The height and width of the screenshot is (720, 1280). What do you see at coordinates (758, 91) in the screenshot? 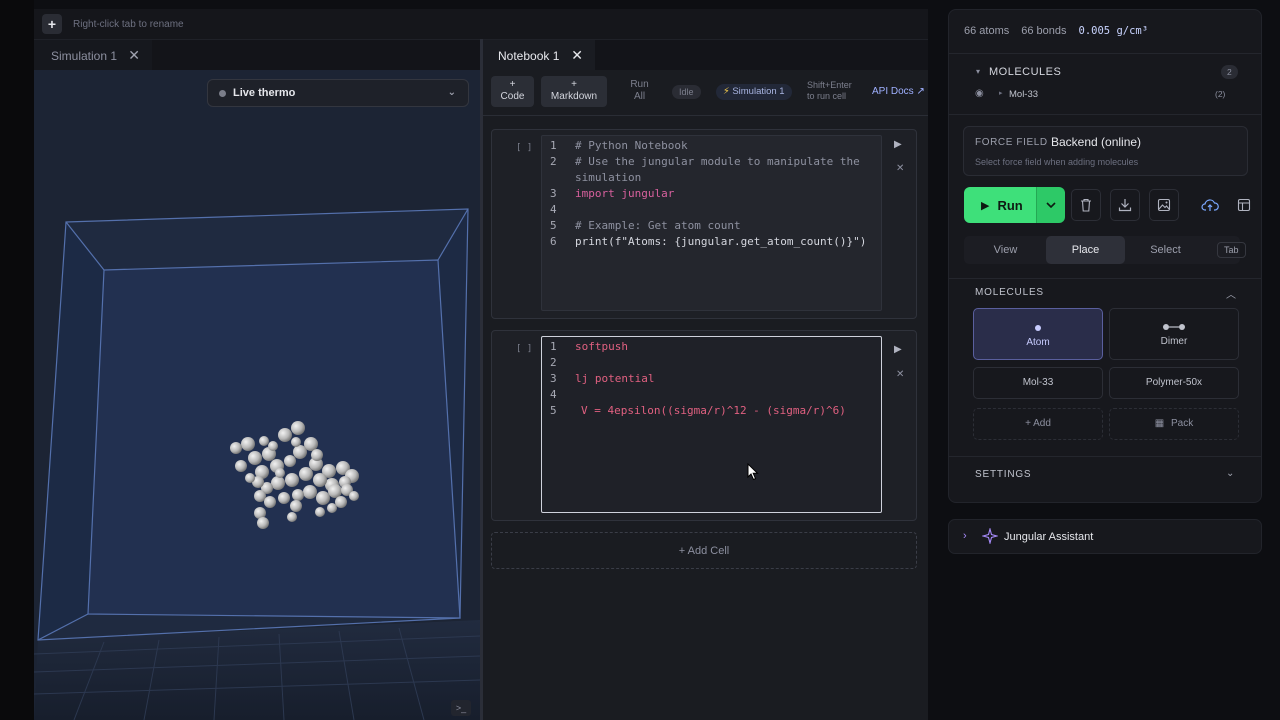
I see `simulation-chip-label: Simulation 1` at bounding box center [758, 91].